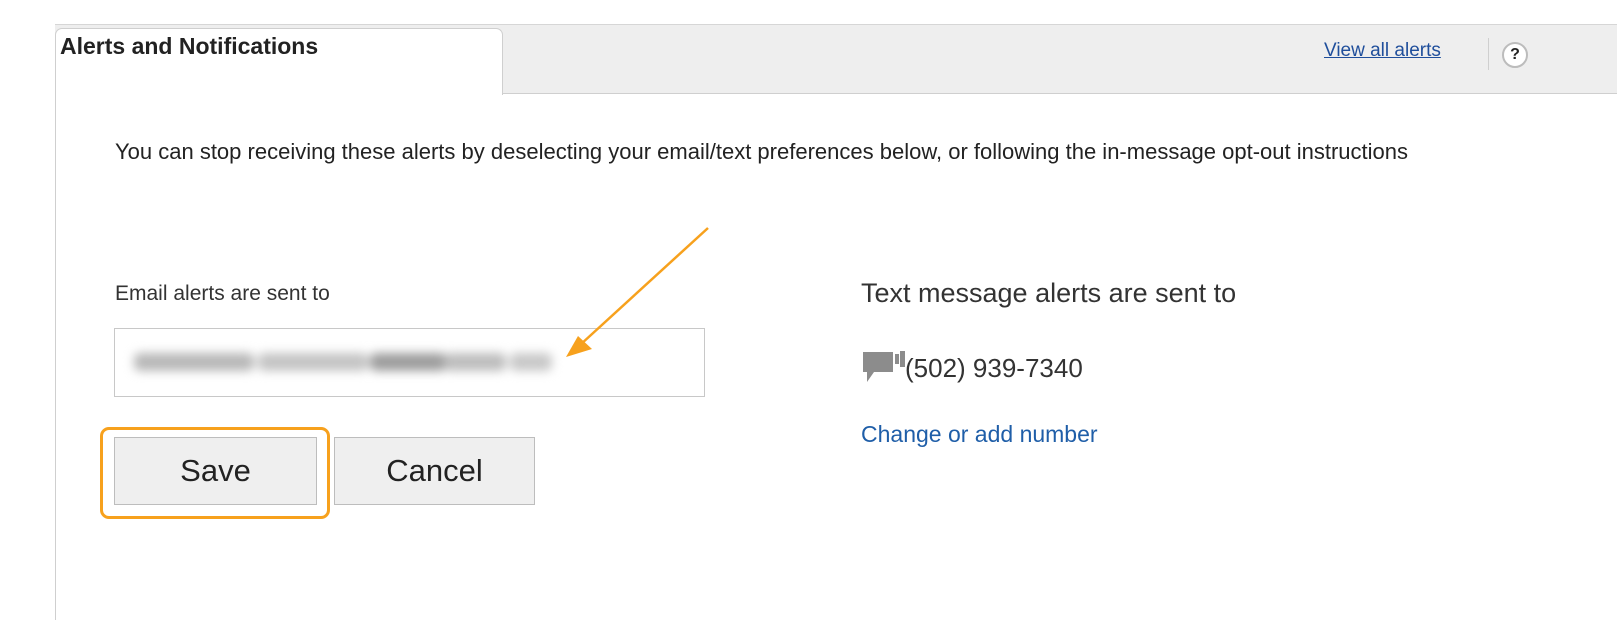 This screenshot has width=1617, height=620. I want to click on header-divider, so click(1488, 54).